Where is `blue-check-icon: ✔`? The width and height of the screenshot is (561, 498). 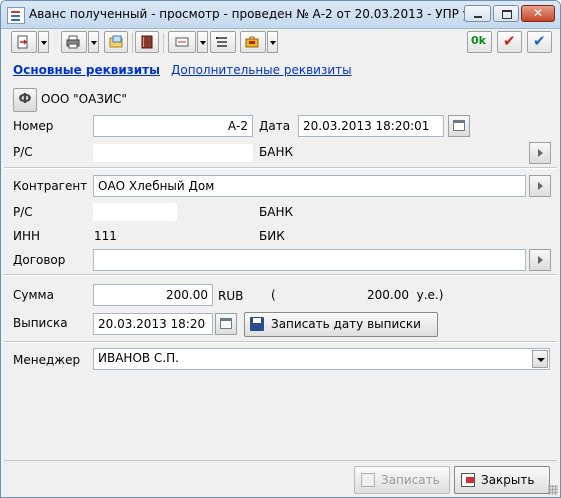
blue-check-icon: ✔ is located at coordinates (539, 41).